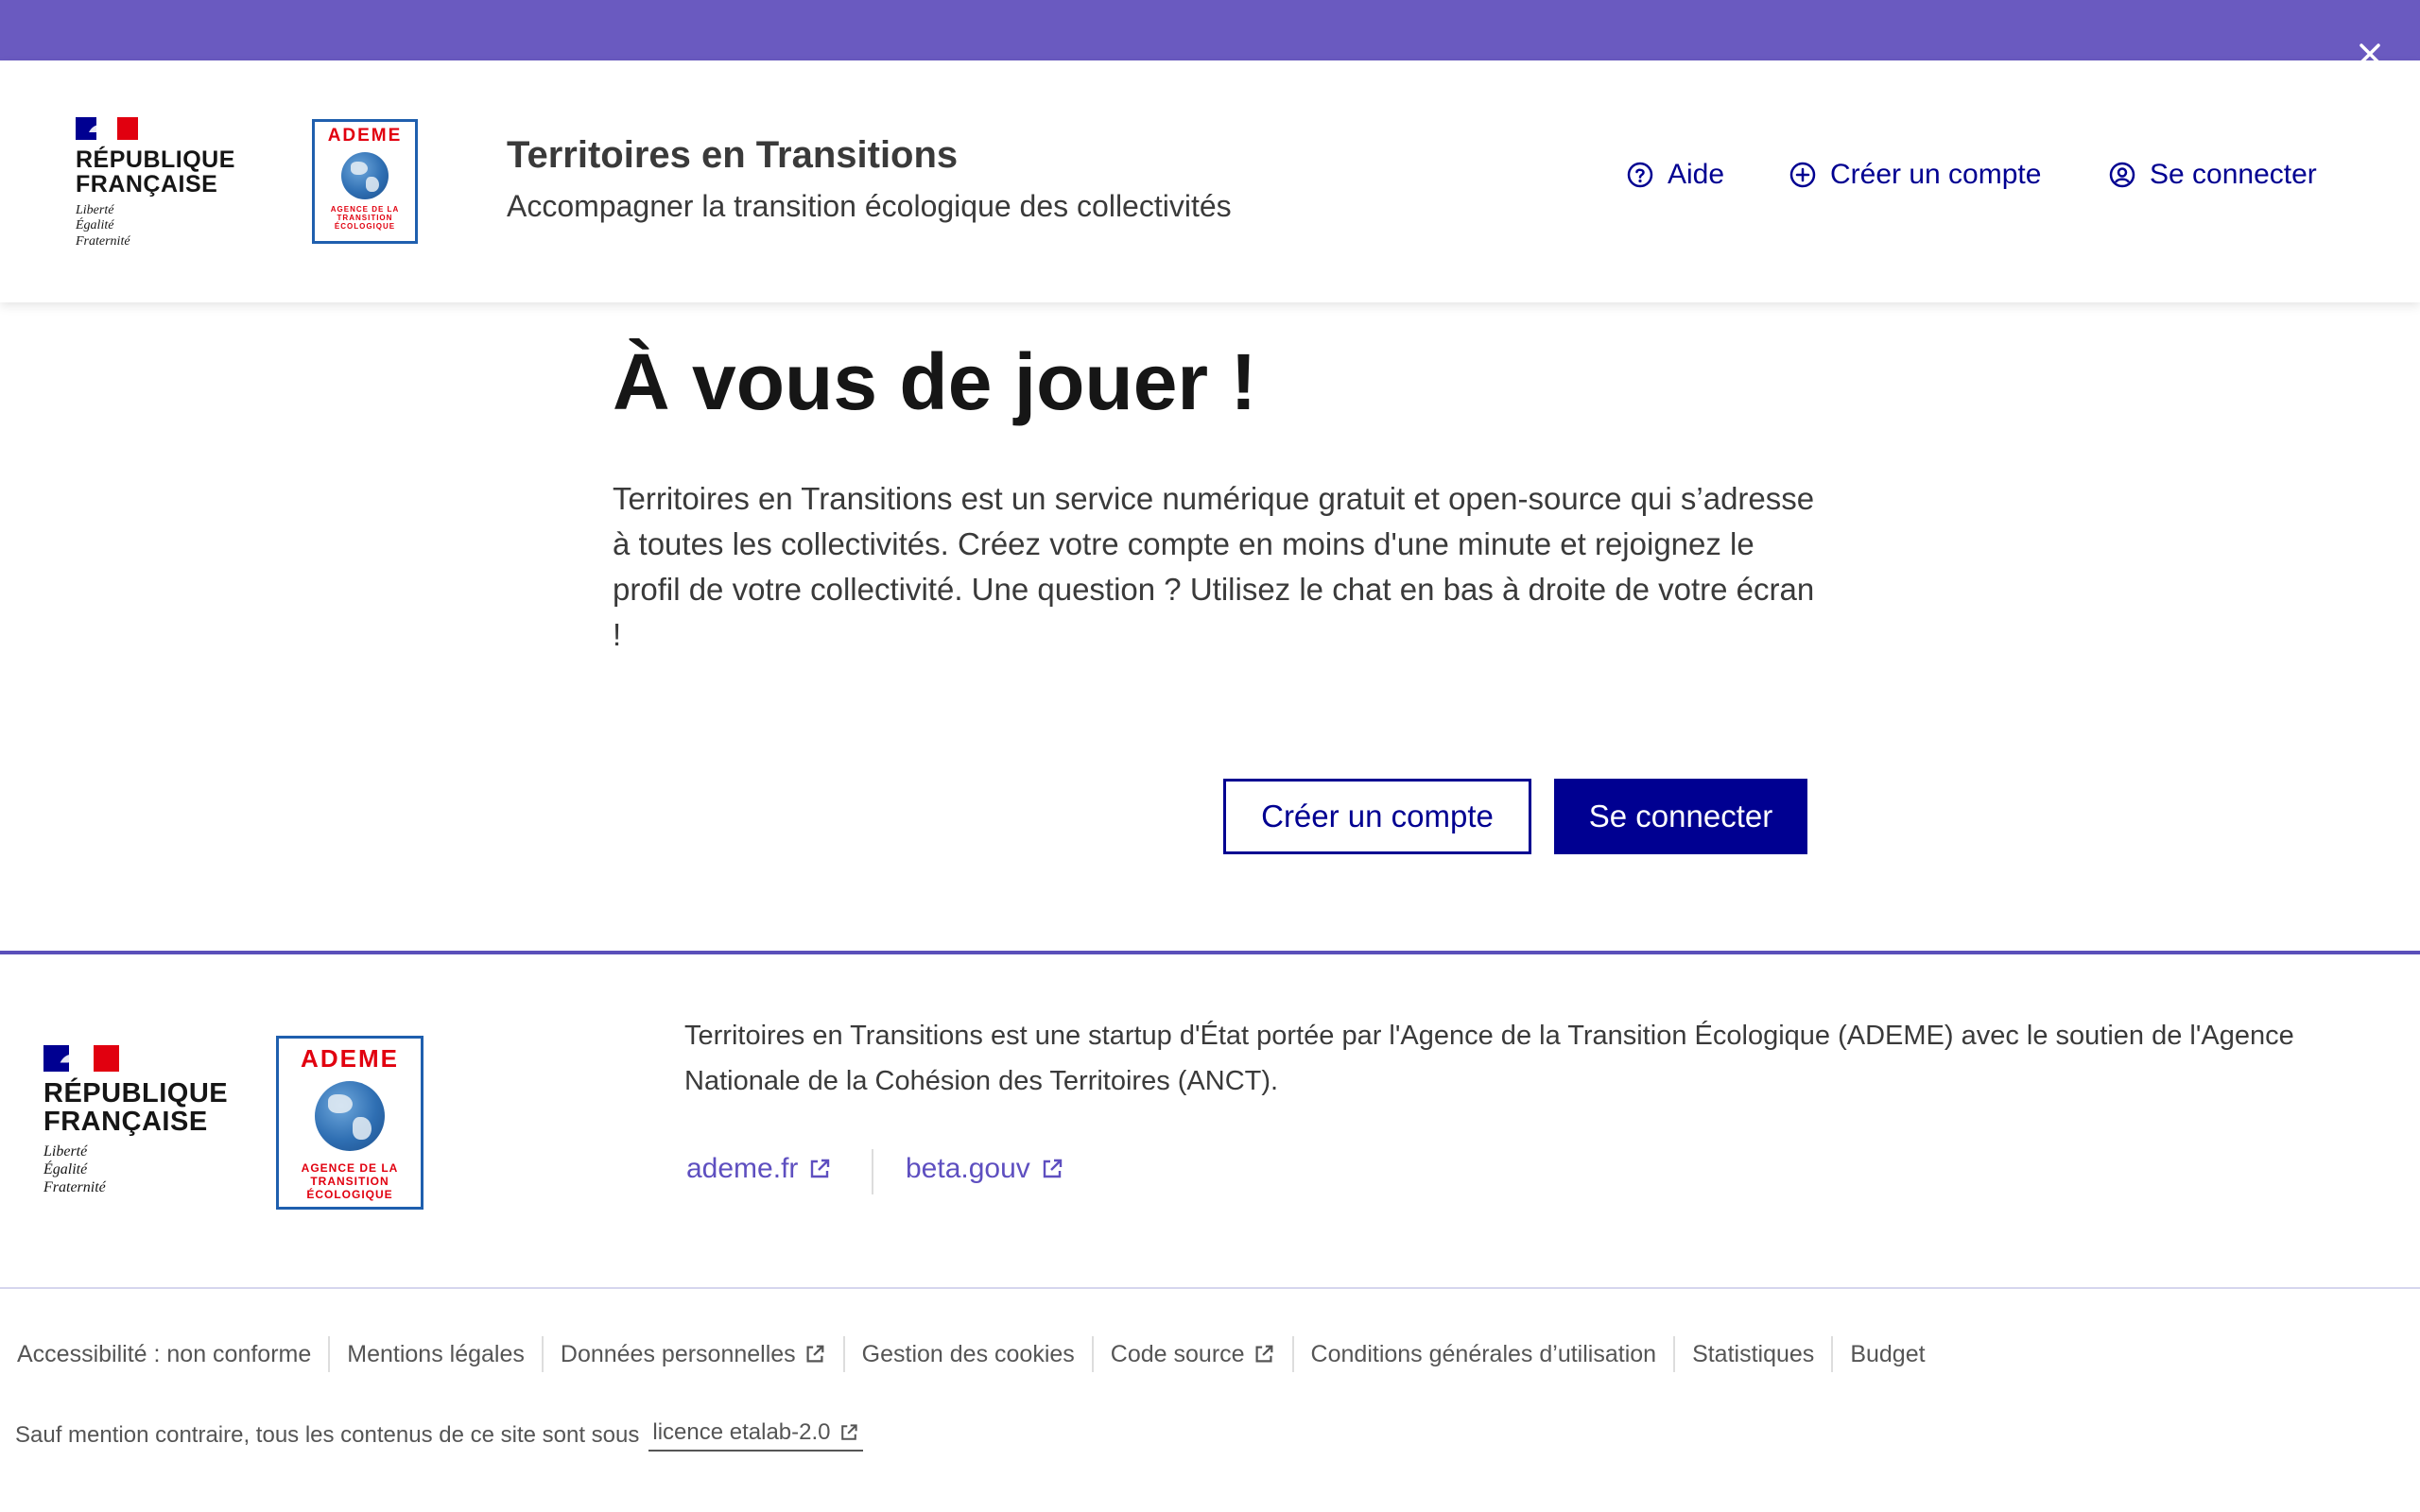  Describe the element at coordinates (935, 381) in the screenshot. I see `page-title: À vous de jouer !` at that location.